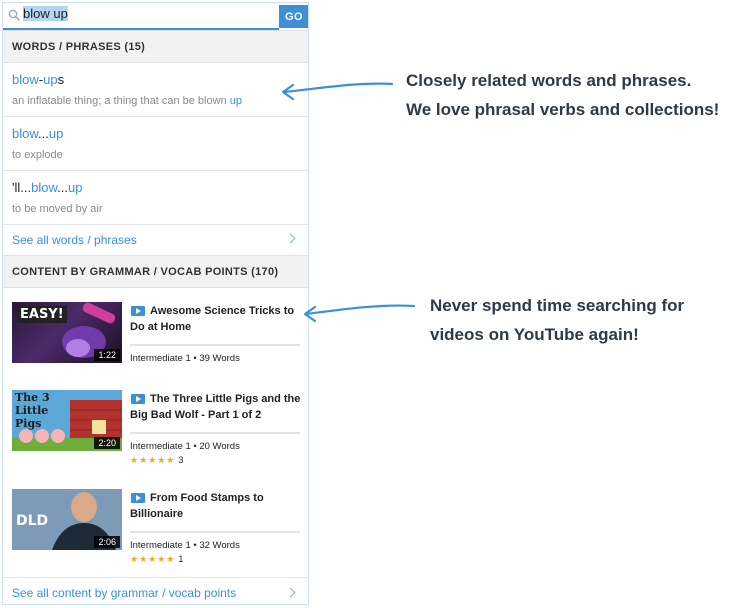 This screenshot has width=735, height=608. I want to click on word-definition: to be moved by air, so click(57, 209).